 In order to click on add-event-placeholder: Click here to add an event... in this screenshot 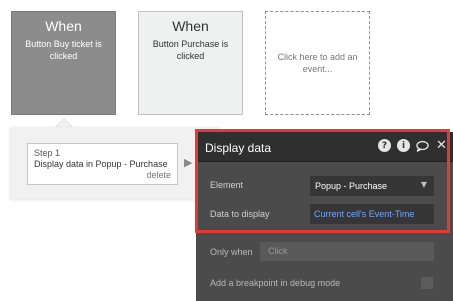, I will do `click(317, 63)`.